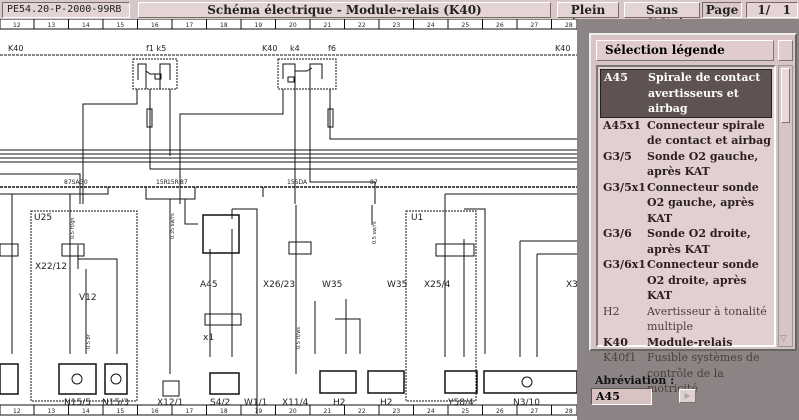 This screenshot has width=799, height=420. Describe the element at coordinates (611, 311) in the screenshot. I see `legend-abbr: H2` at that location.